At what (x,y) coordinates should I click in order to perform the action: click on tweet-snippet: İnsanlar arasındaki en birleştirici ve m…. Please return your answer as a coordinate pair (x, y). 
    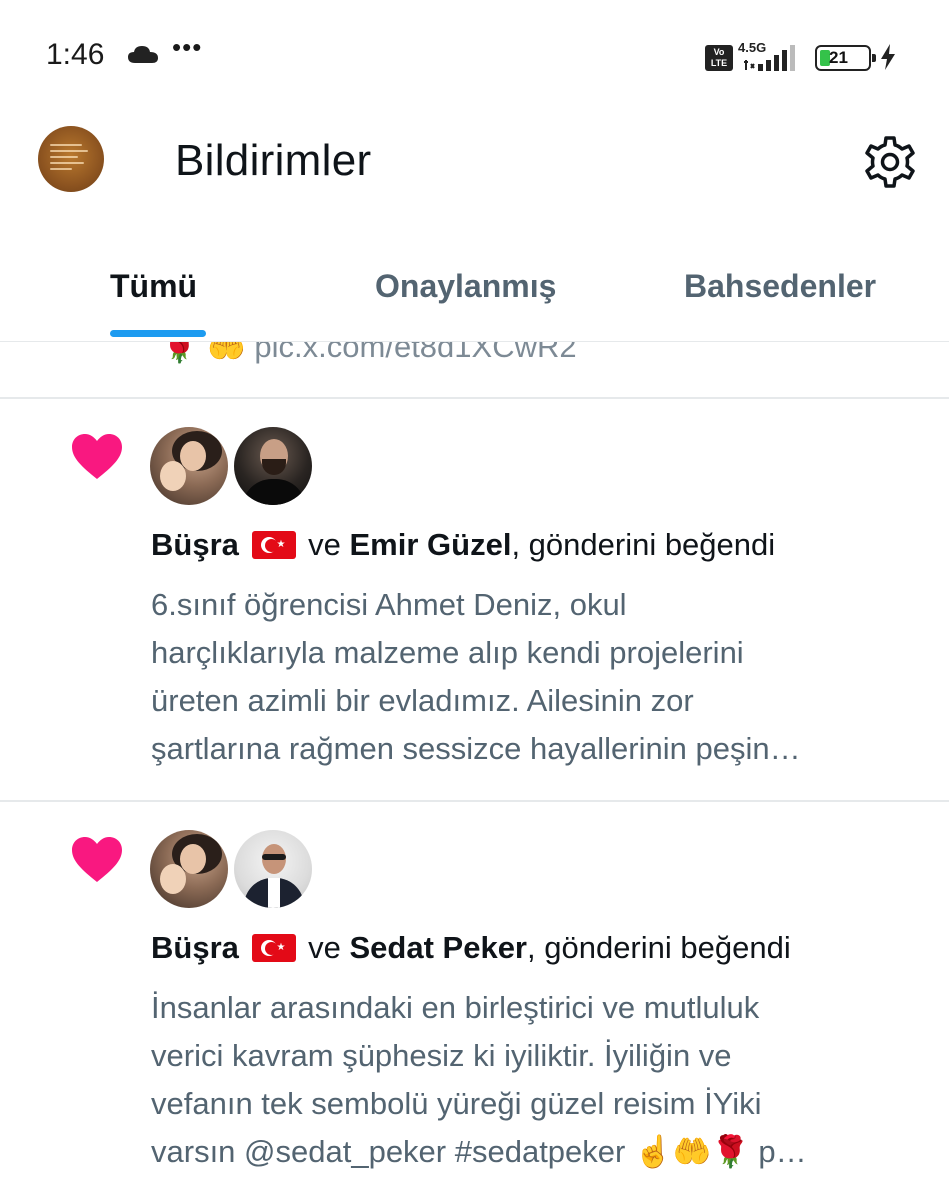
    Looking at the image, I should click on (536, 1080).